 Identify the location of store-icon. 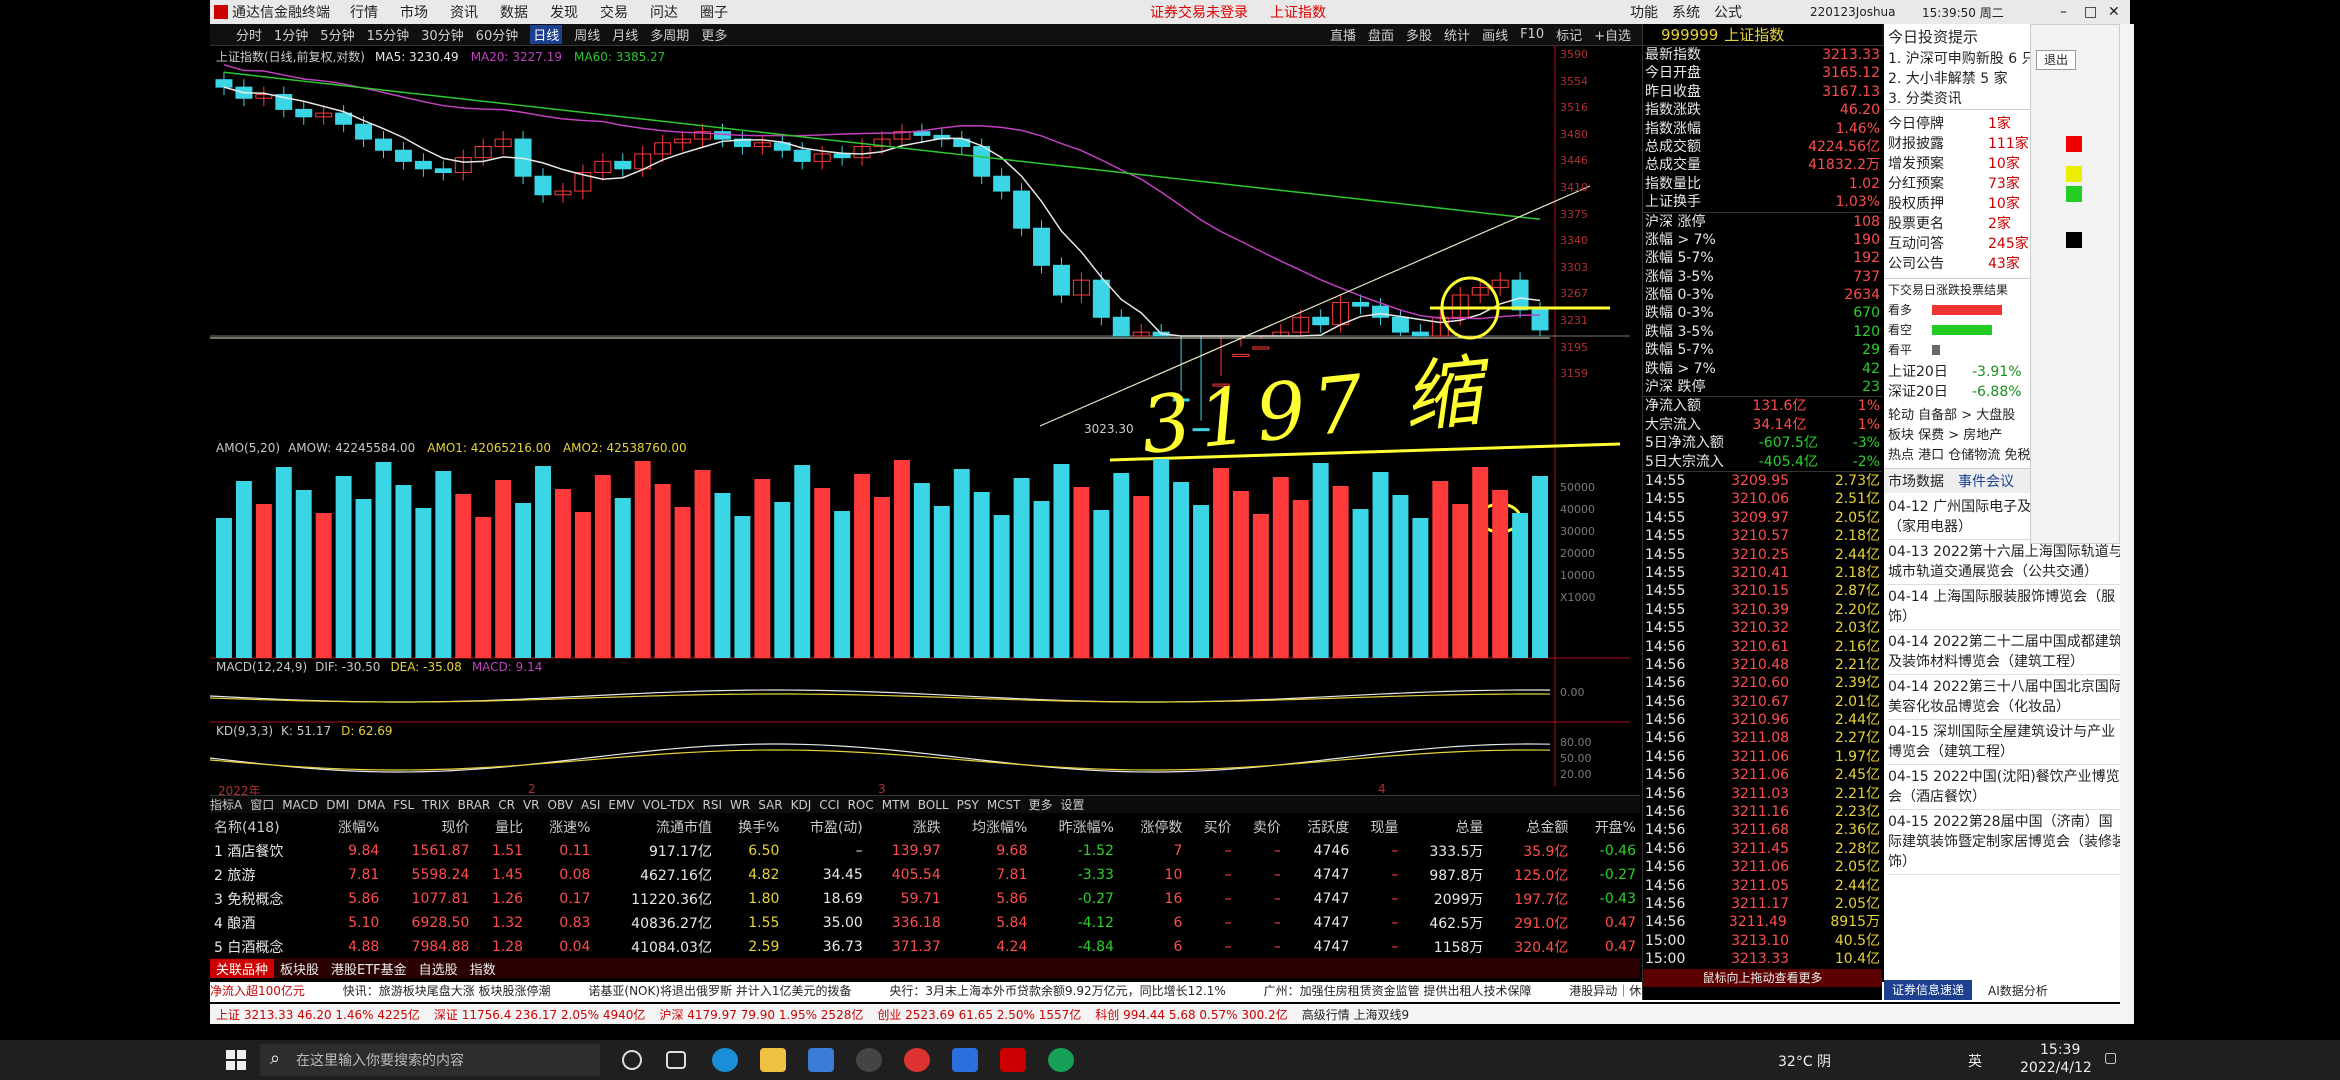
(821, 1060).